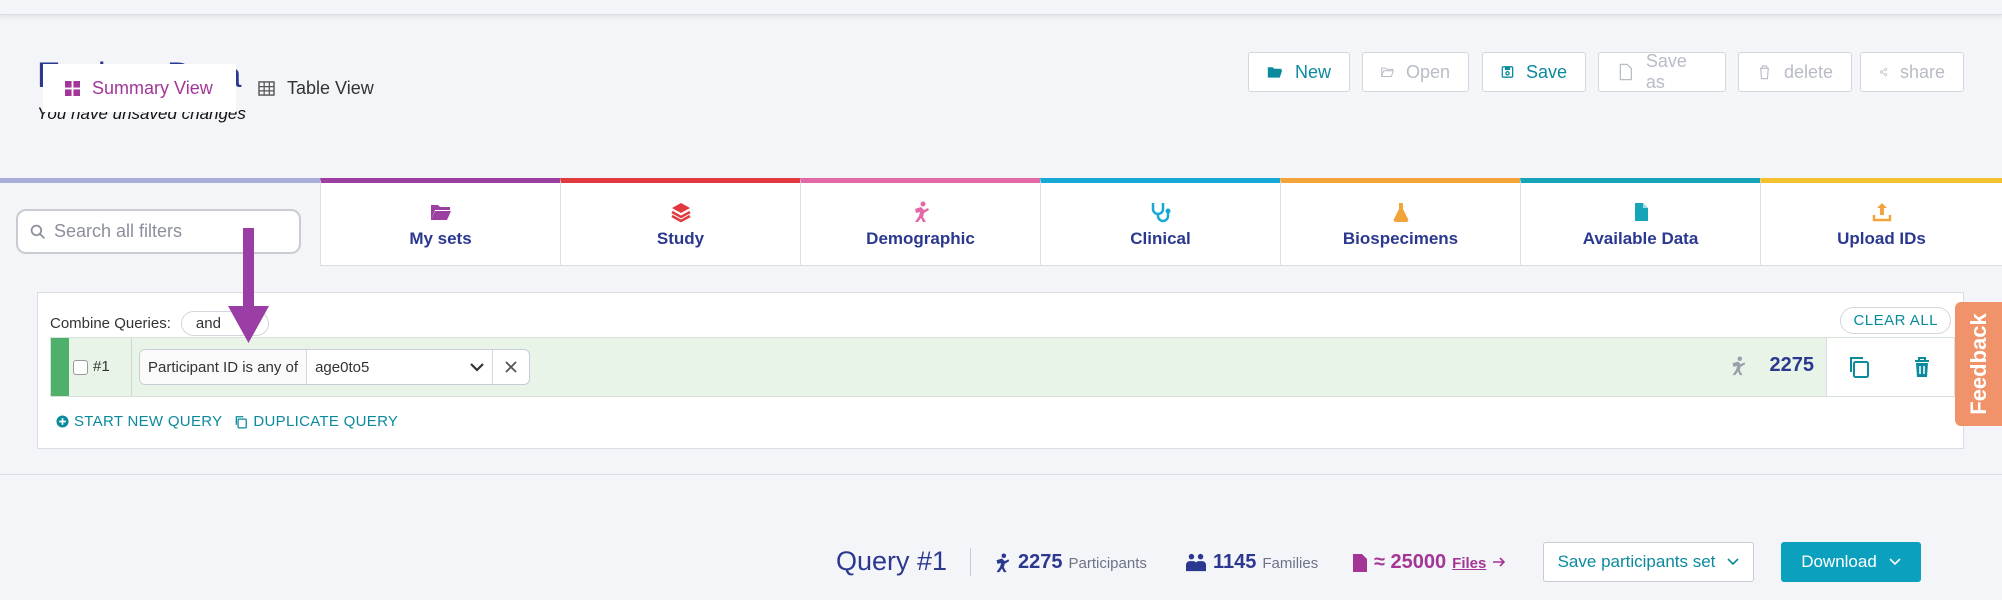  Describe the element at coordinates (1881, 222) in the screenshot. I see `category-upload-ids: Upload IDs` at that location.